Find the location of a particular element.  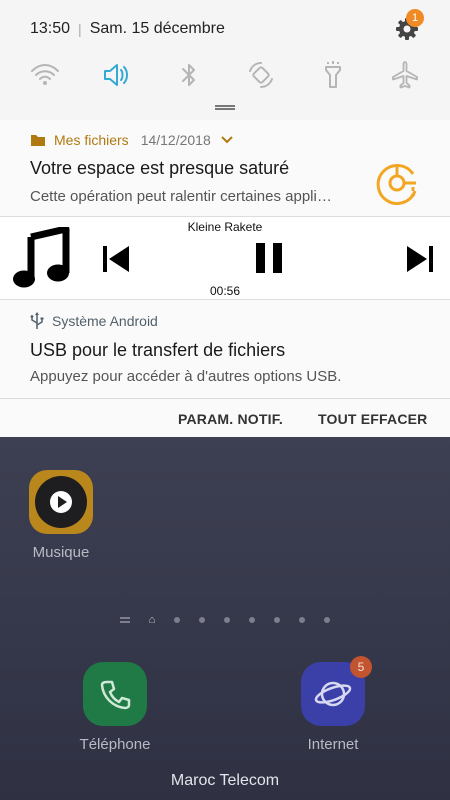

home-page-icon: ⌂ is located at coordinates (152, 620).